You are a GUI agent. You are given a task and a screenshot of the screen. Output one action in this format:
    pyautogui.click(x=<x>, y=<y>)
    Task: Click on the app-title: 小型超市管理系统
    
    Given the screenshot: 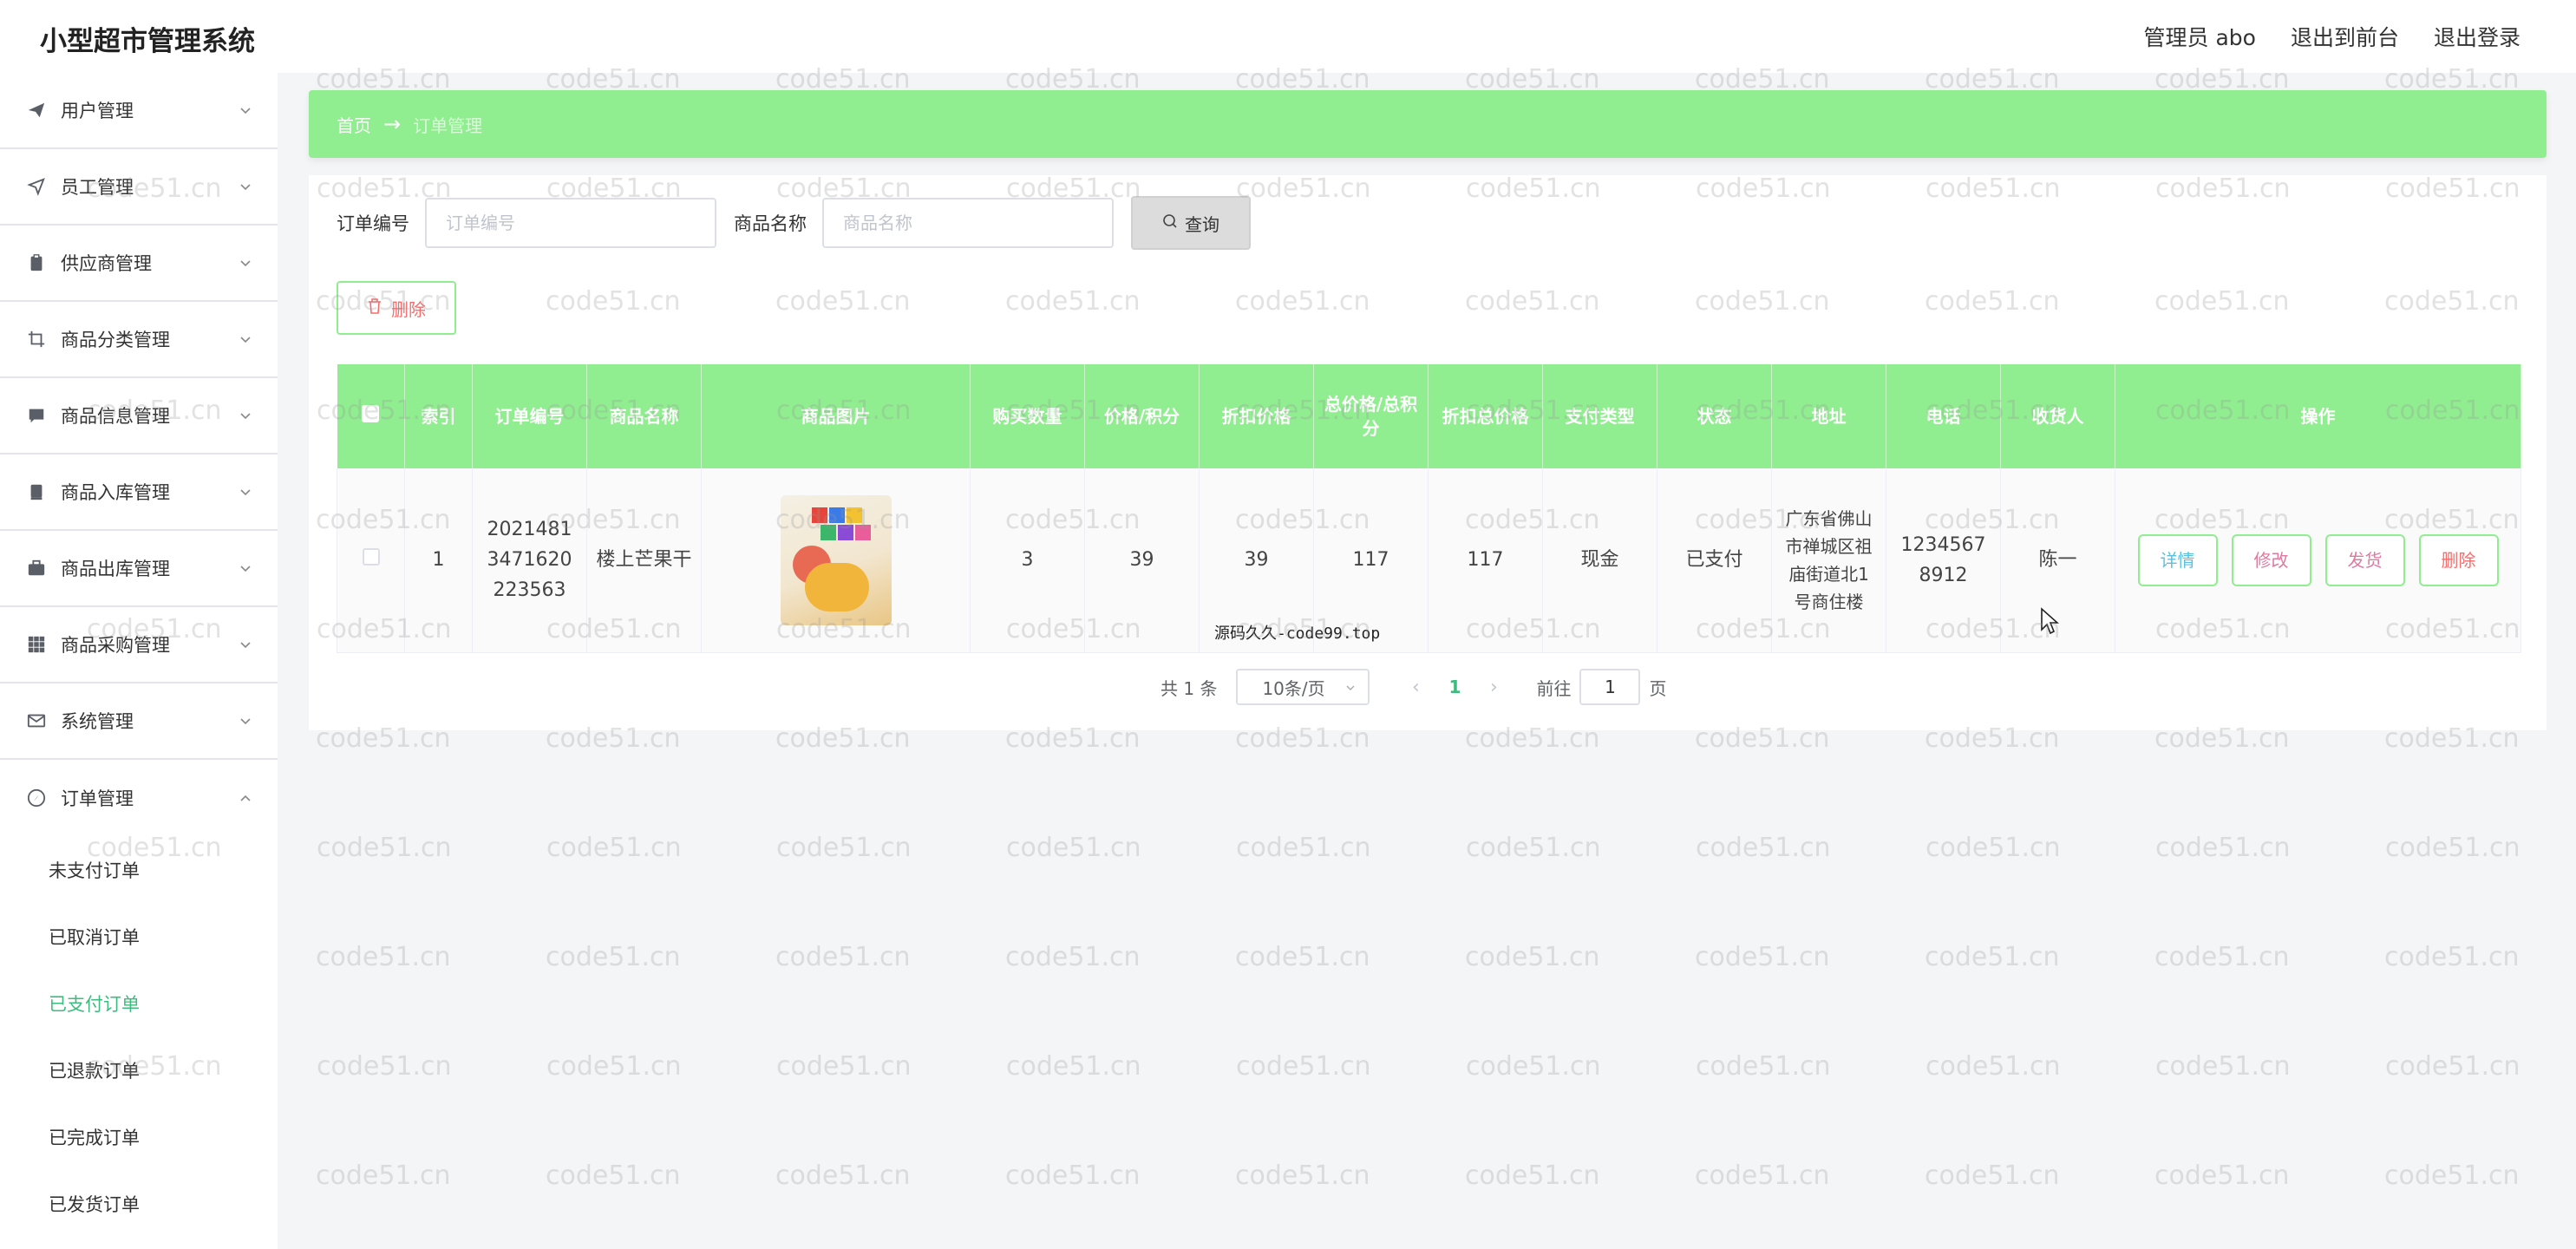 What is the action you would take?
    pyautogui.click(x=147, y=41)
    